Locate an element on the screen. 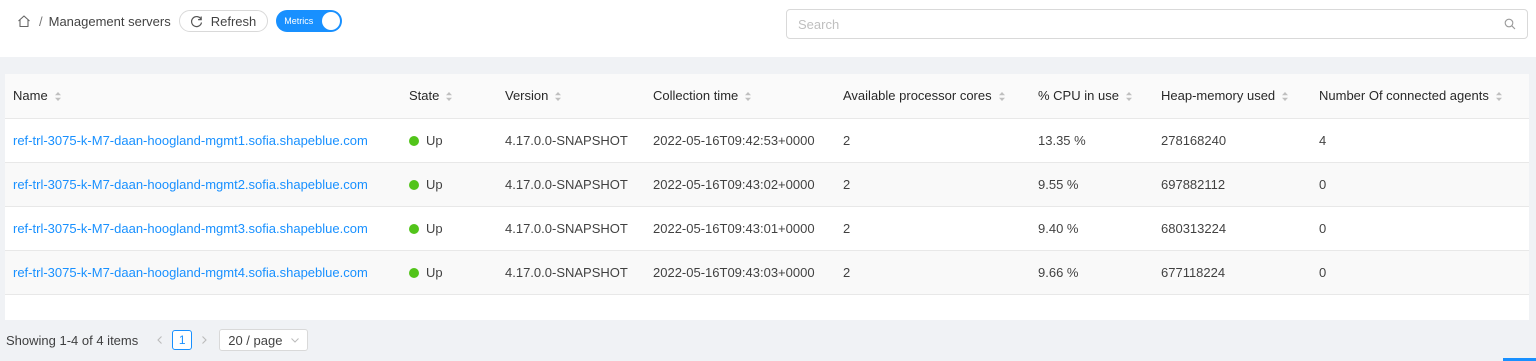 This screenshot has width=1536, height=361. column-header-state: State is located at coordinates (449, 96).